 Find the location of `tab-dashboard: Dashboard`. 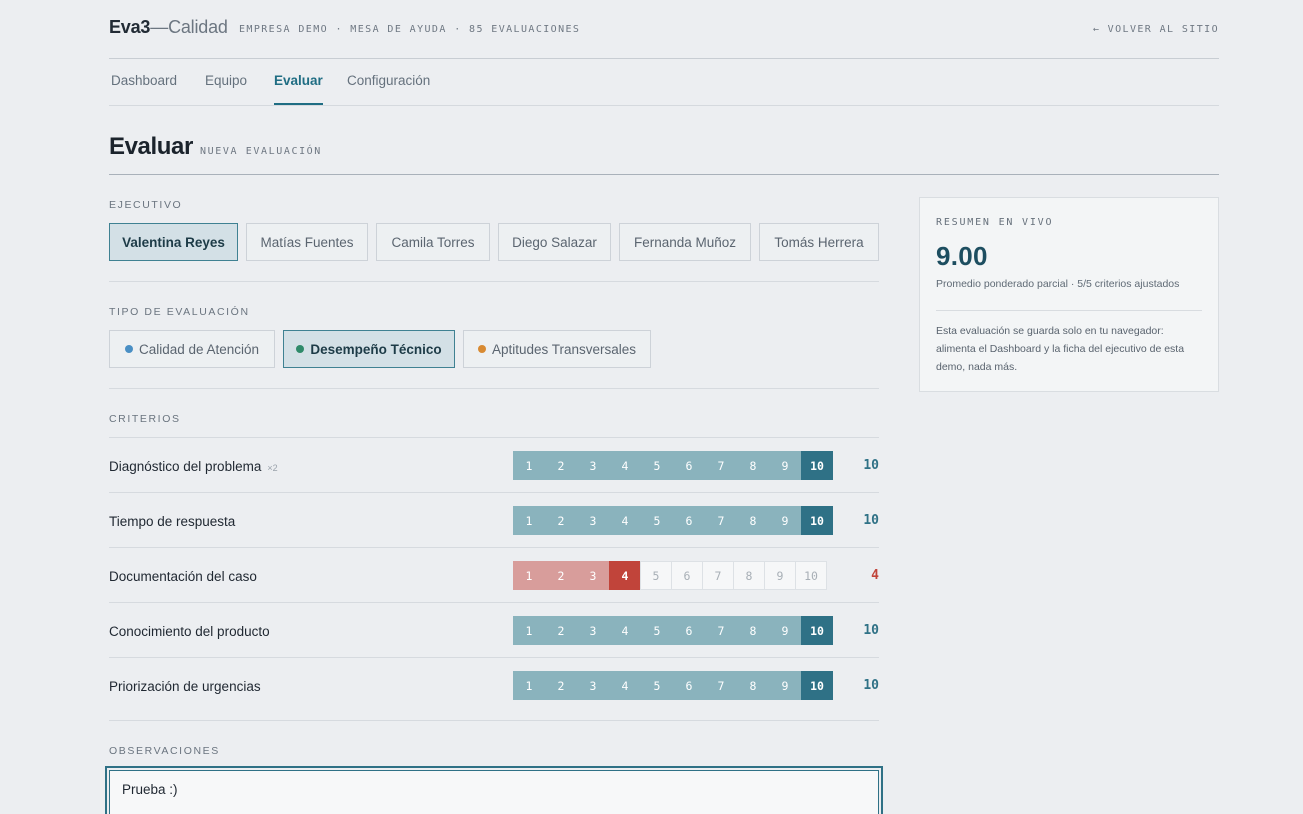

tab-dashboard: Dashboard is located at coordinates (144, 89).